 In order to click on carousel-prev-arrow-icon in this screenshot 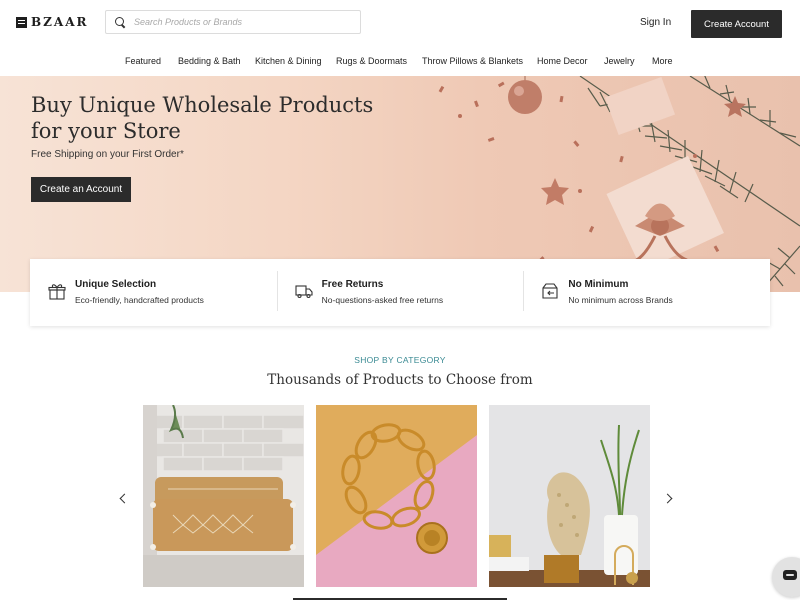, I will do `click(123, 499)`.